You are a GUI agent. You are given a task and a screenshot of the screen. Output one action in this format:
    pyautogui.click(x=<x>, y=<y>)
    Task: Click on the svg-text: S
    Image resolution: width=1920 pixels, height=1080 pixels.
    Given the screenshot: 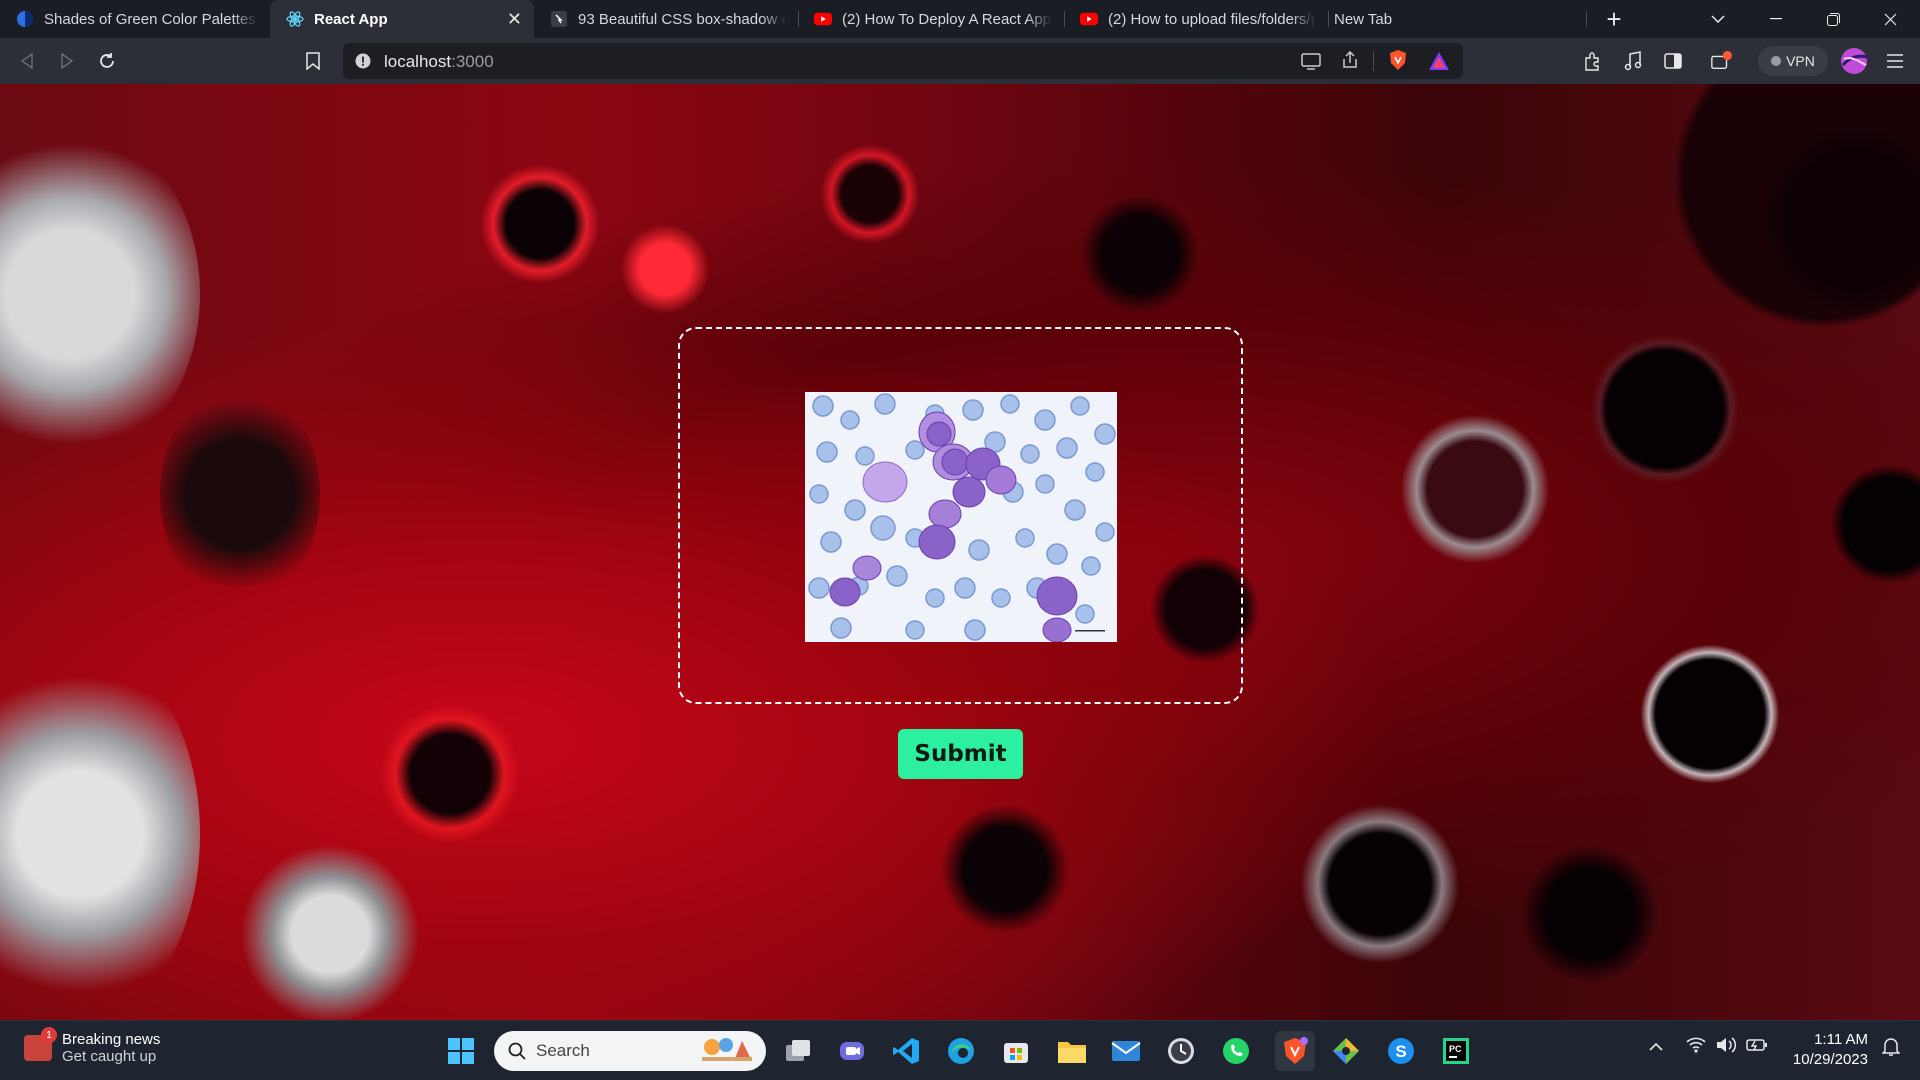 What is the action you would take?
    pyautogui.click(x=1400, y=1051)
    